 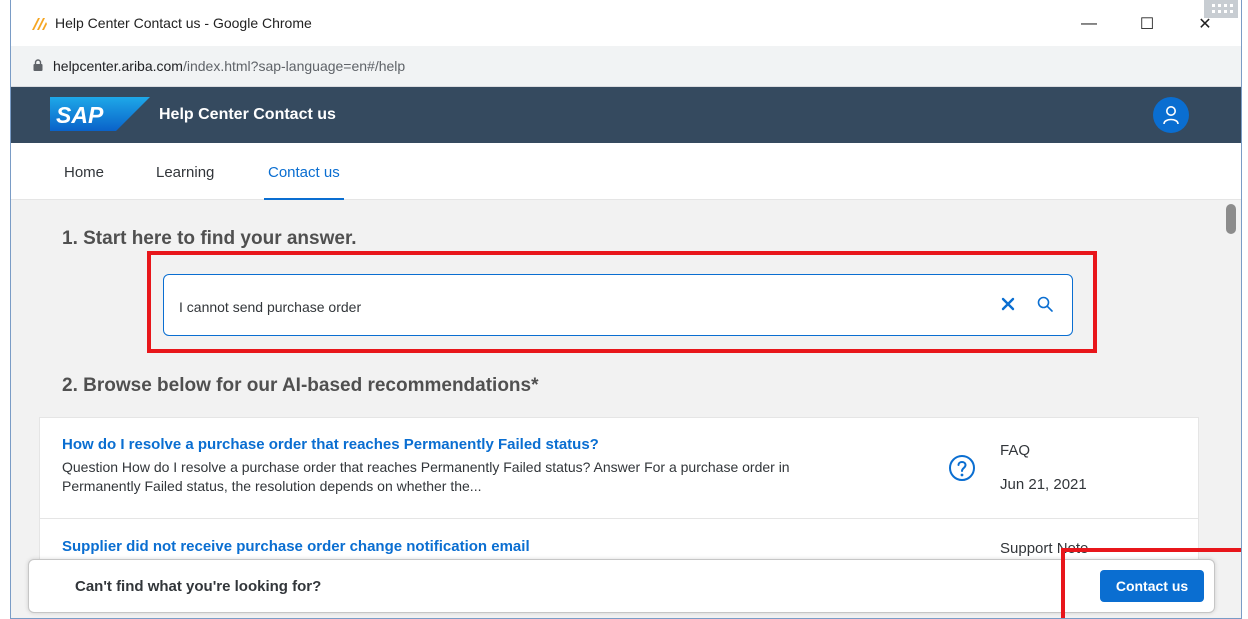 I want to click on tab-contact-us: Contact us, so click(x=304, y=182).